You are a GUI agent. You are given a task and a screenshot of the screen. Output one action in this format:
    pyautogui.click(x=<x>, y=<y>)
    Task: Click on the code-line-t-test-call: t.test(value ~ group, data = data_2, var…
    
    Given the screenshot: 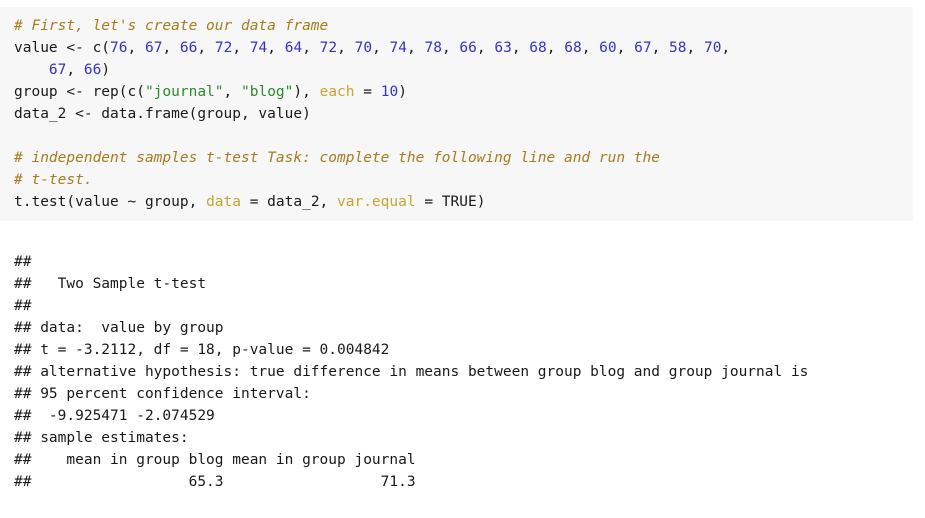 What is the action you would take?
    pyautogui.click(x=456, y=202)
    